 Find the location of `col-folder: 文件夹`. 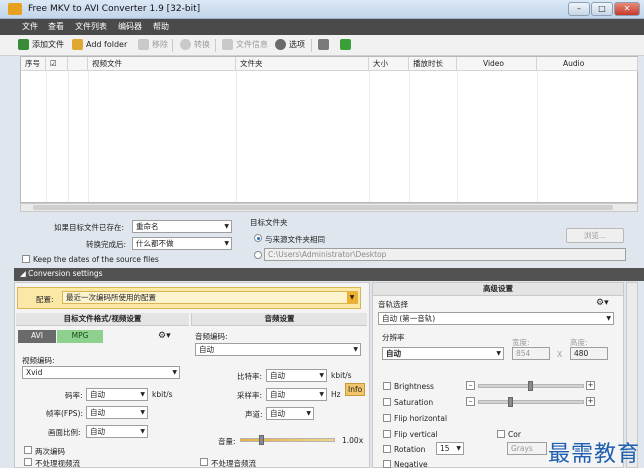

col-folder: 文件夹 is located at coordinates (302, 64).